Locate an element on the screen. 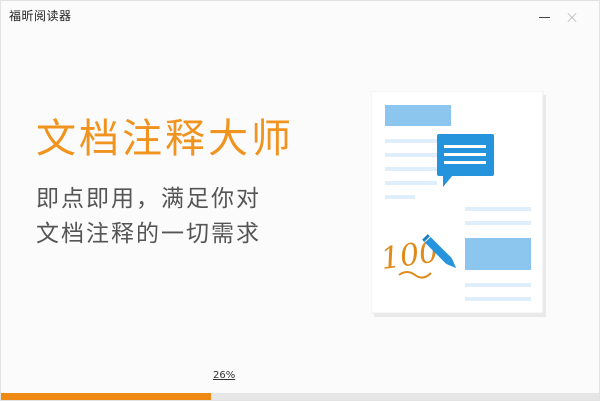  progress-percent-label: 26% is located at coordinates (224, 375).